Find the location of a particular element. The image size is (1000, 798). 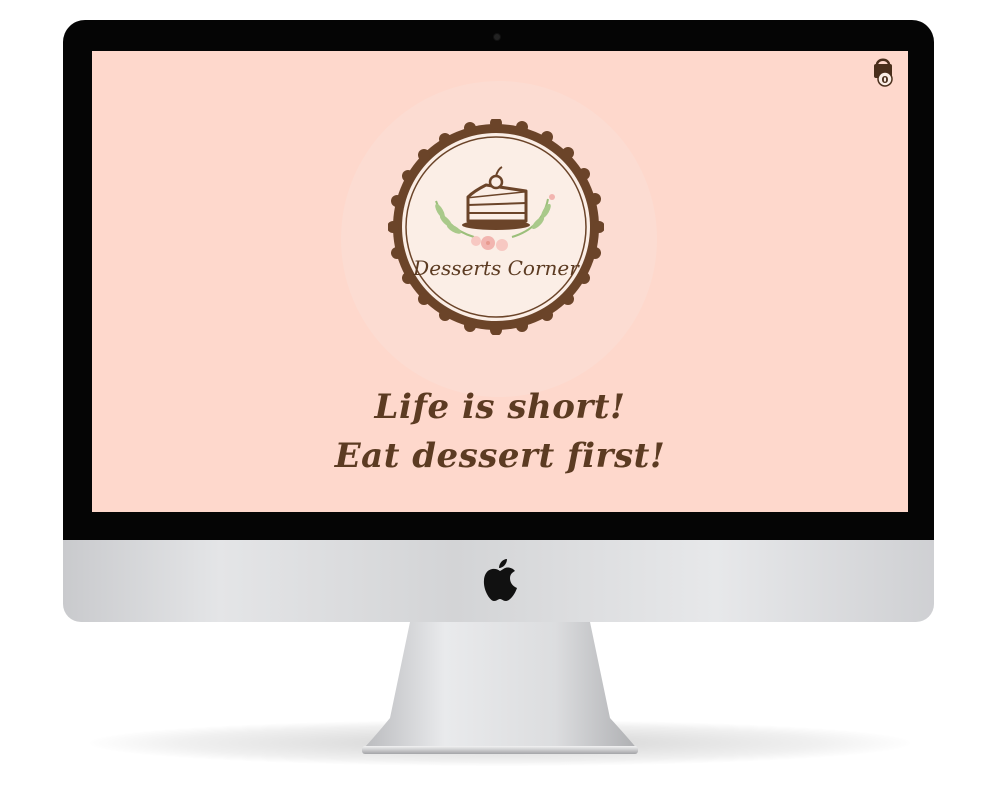

apple-logo-icon is located at coordinates (500, 580).